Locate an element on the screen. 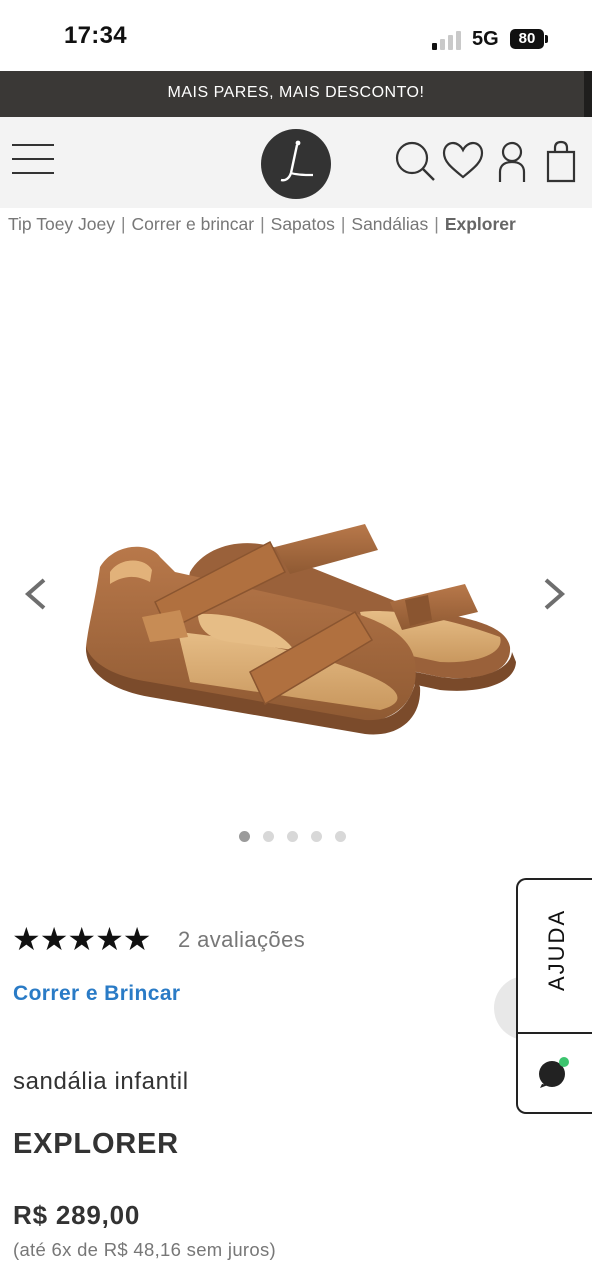 This screenshot has width=592, height=1280. user-icon is located at coordinates (512, 161).